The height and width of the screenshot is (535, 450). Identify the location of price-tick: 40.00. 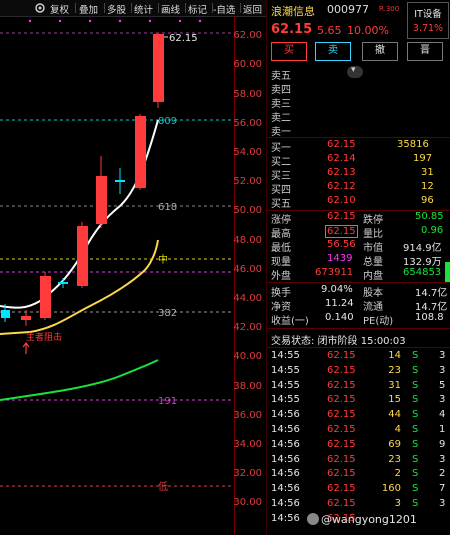
(247, 356).